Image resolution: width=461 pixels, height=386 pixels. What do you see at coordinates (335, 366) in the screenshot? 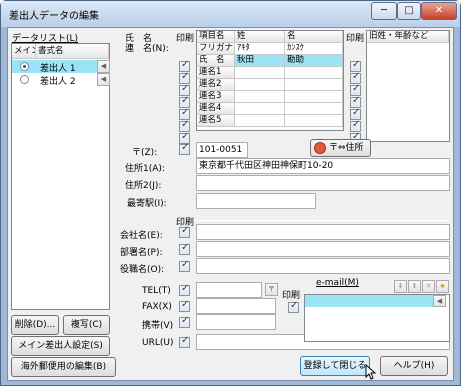
I see `save-and-close-button: 登録して閉じる` at bounding box center [335, 366].